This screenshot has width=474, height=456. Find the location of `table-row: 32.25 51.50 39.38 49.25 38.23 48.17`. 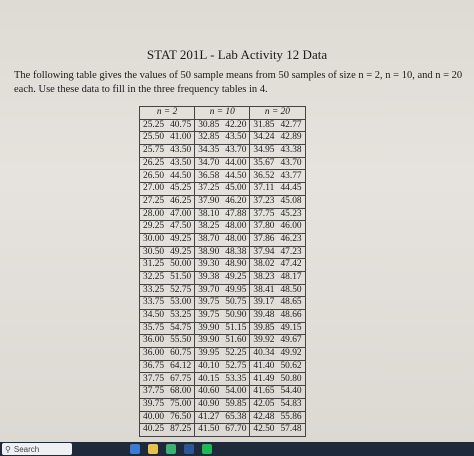

table-row: 32.25 51.50 39.38 49.25 38.23 48.17 is located at coordinates (222, 277).